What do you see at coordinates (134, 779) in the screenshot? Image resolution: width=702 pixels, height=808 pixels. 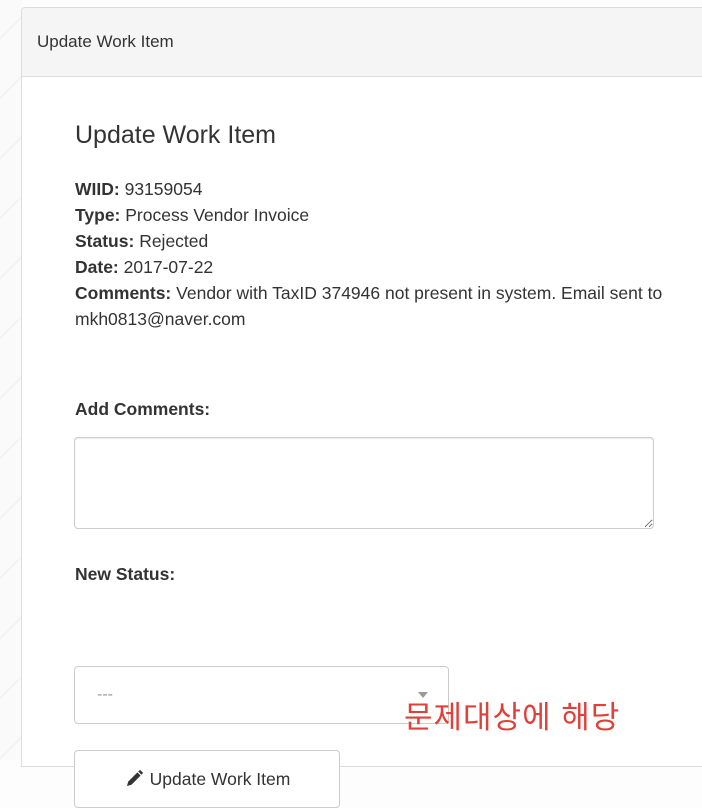 I see `pencil-icon` at bounding box center [134, 779].